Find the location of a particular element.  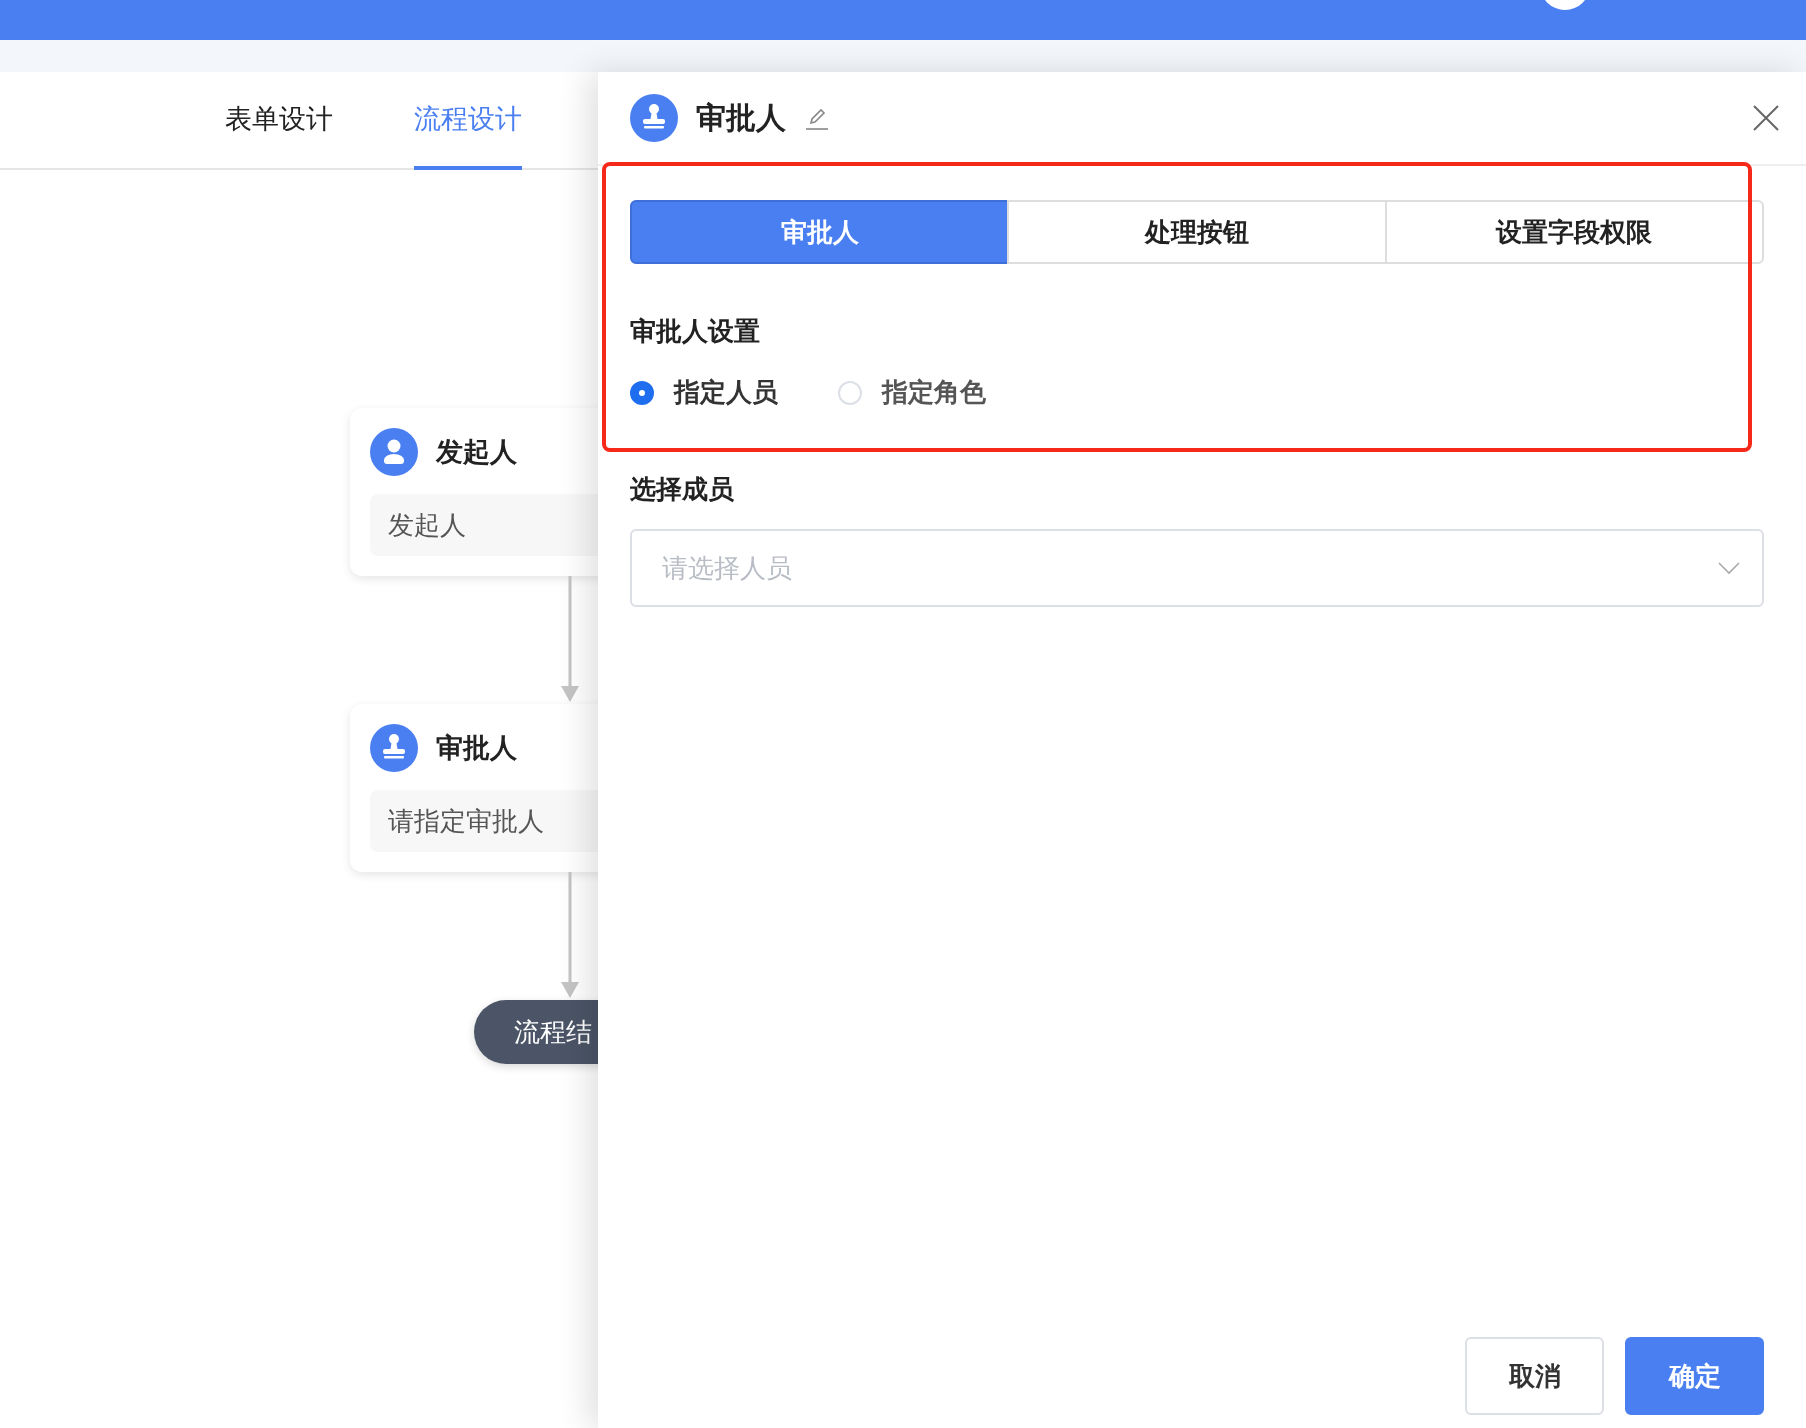

page-tab: 表单设计 is located at coordinates (279, 121).